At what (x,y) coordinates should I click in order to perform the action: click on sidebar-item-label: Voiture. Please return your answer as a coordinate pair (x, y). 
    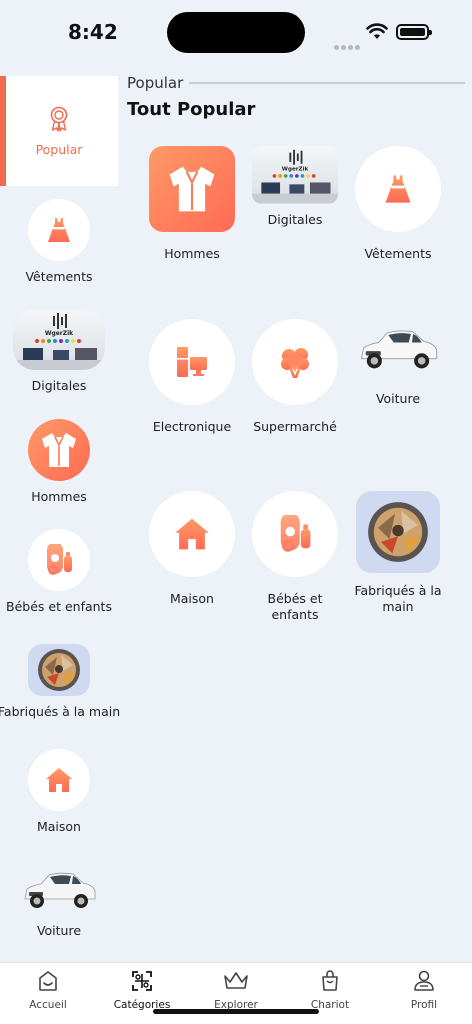
    Looking at the image, I should click on (59, 930).